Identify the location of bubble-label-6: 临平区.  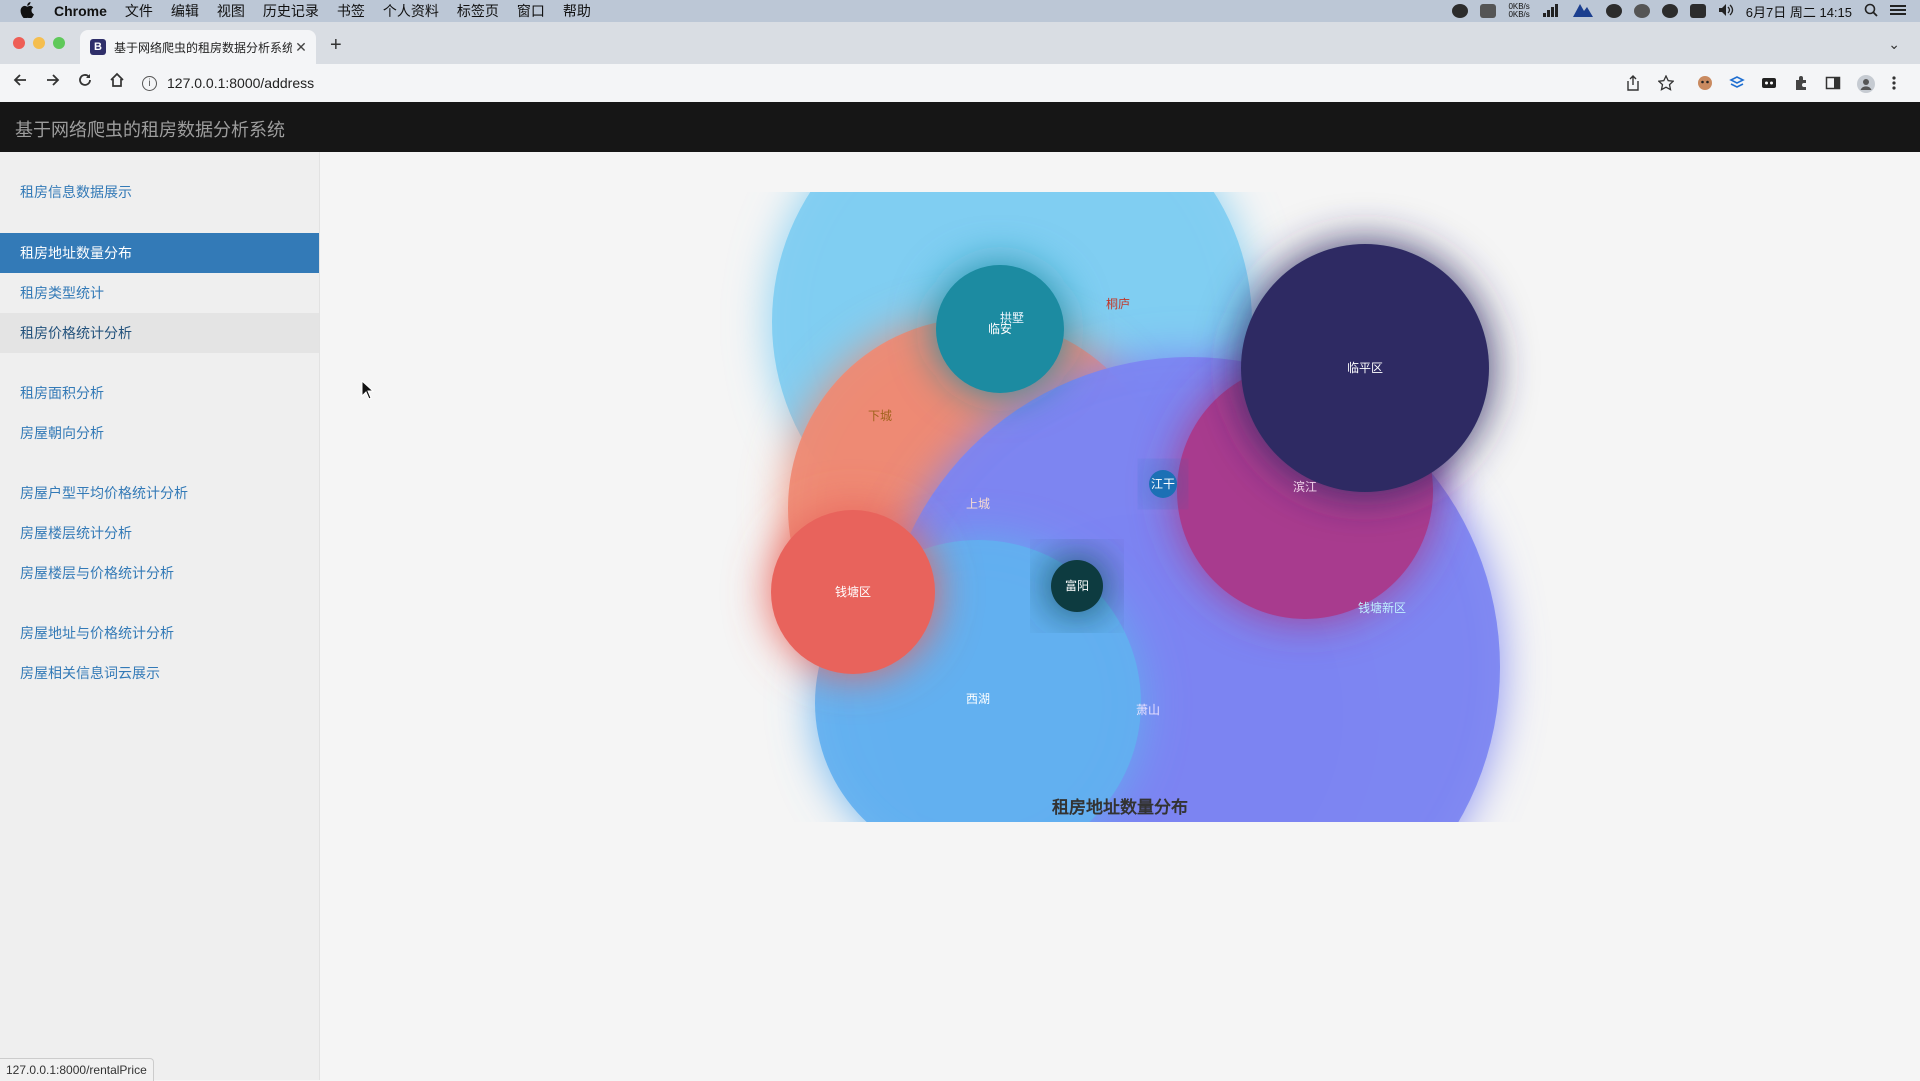
(1365, 368).